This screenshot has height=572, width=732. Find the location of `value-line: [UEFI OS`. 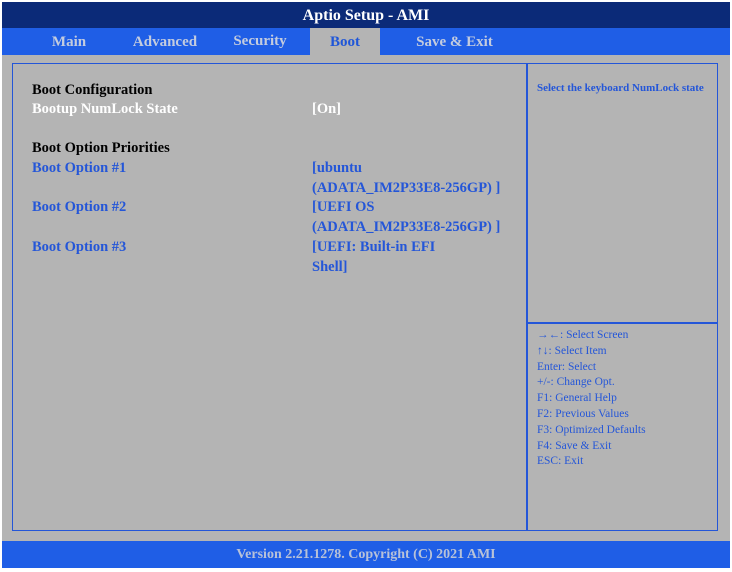

value-line: [UEFI OS is located at coordinates (343, 207).